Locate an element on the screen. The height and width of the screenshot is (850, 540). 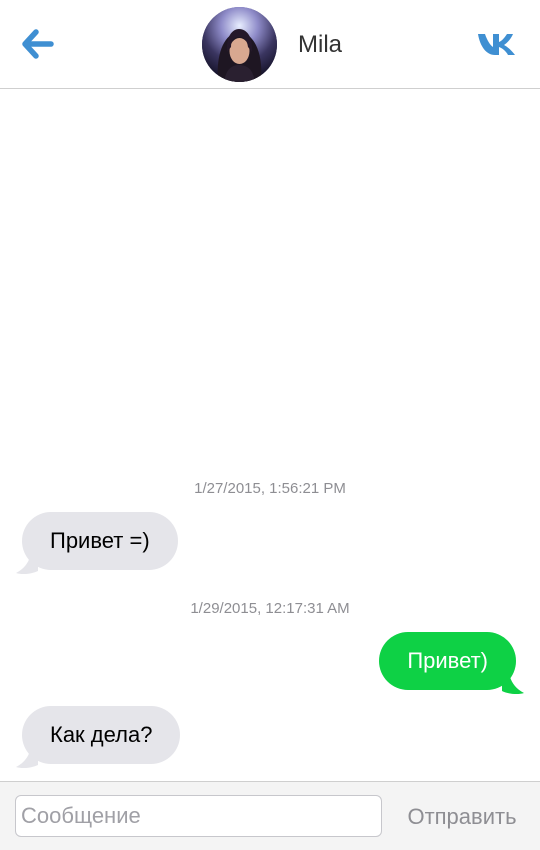
vk-logo-icon is located at coordinates (496, 44).